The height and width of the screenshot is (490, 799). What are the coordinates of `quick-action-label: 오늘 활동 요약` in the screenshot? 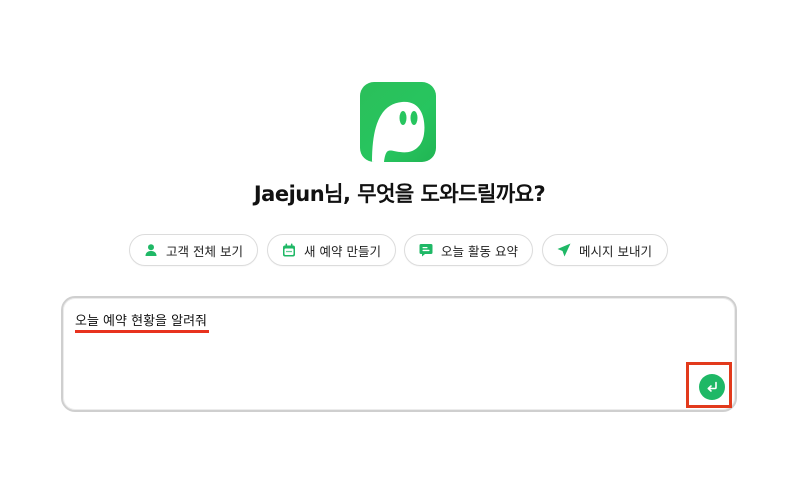 It's located at (479, 251).